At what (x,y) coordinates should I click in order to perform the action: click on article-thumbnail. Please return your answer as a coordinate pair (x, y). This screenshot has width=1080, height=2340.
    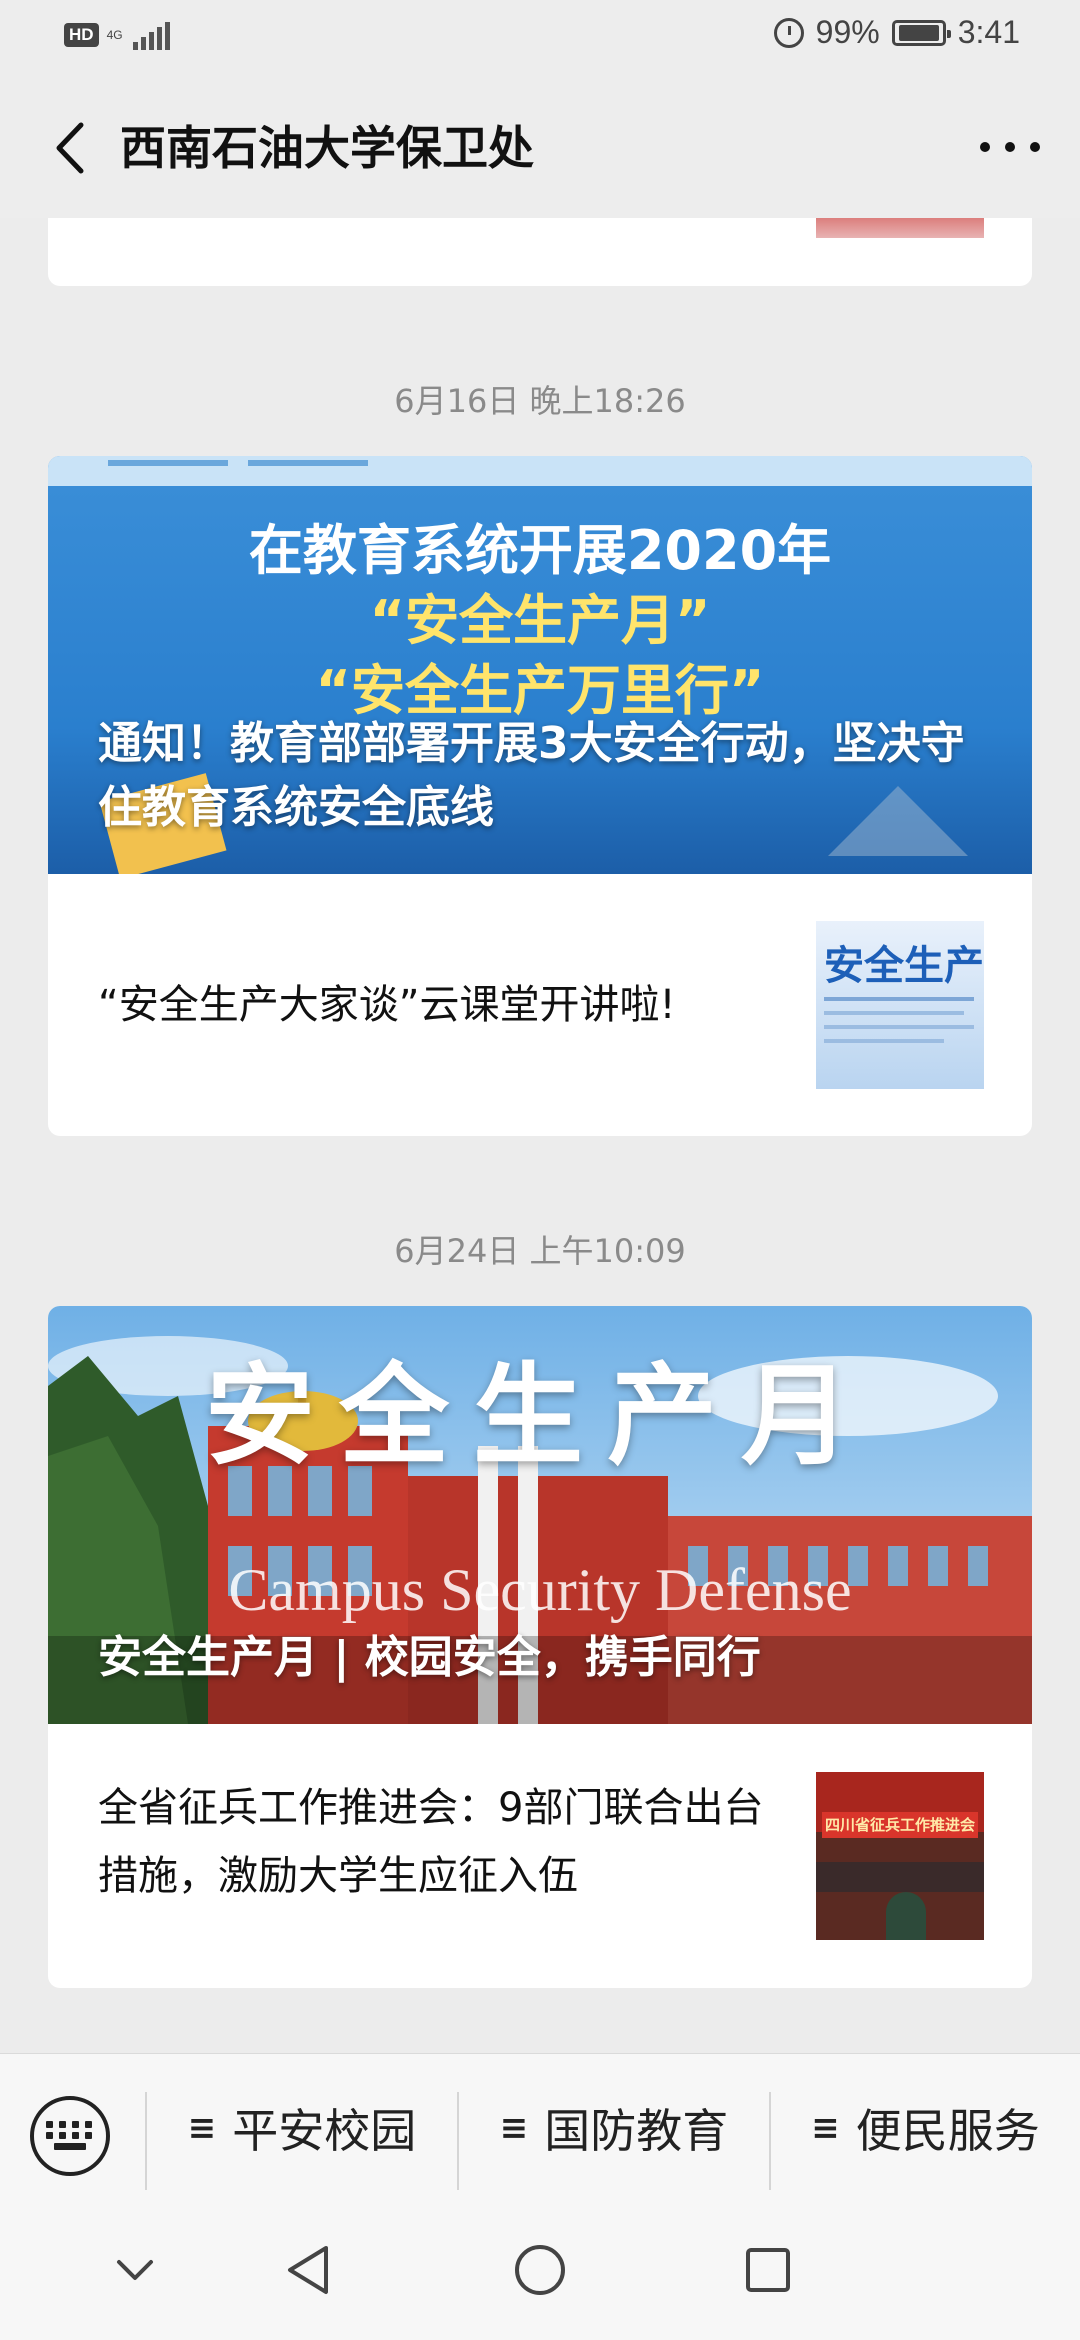
    Looking at the image, I should click on (900, 228).